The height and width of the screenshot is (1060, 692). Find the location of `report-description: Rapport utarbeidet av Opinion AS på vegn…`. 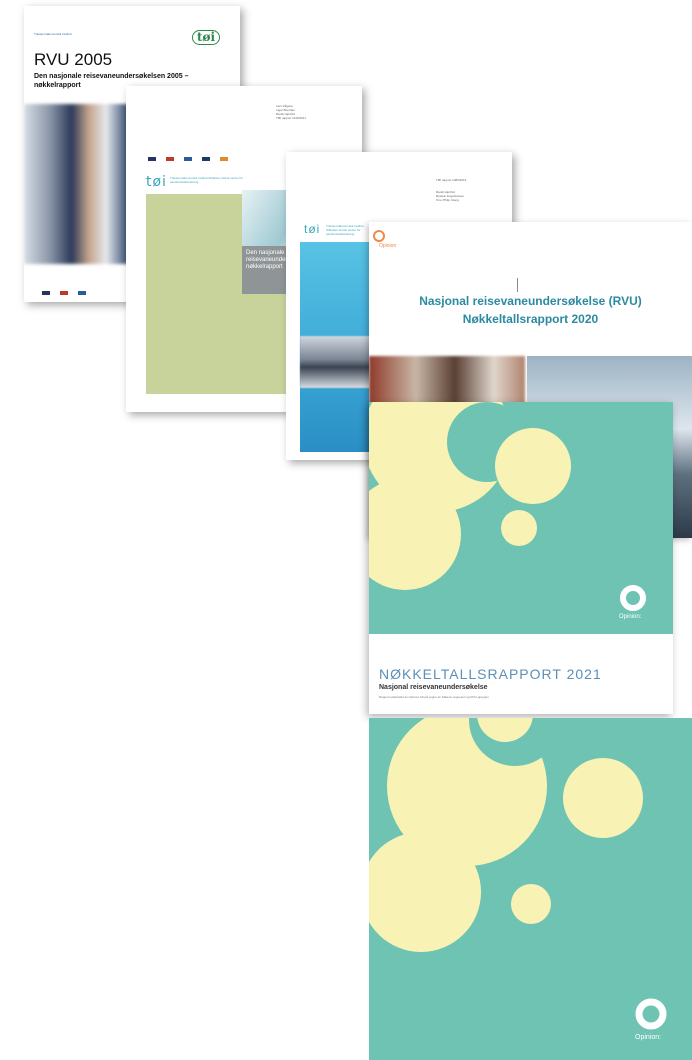

report-description: Rapport utarbeidet av Opinion AS på vegn… is located at coordinates (434, 697).